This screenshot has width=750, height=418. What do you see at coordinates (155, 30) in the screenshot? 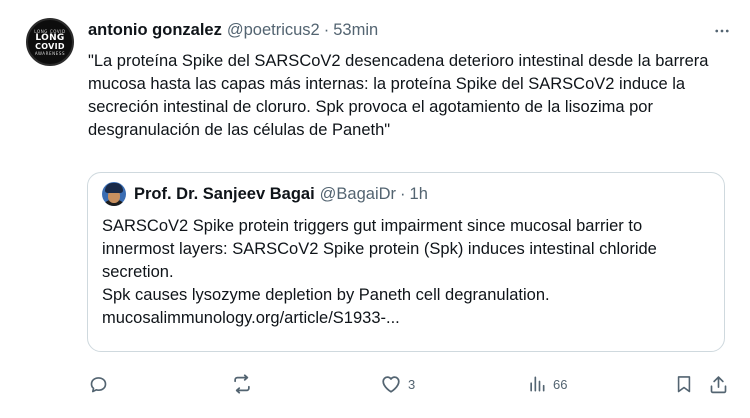
I see `author-display-name: antonio gonzalez` at bounding box center [155, 30].